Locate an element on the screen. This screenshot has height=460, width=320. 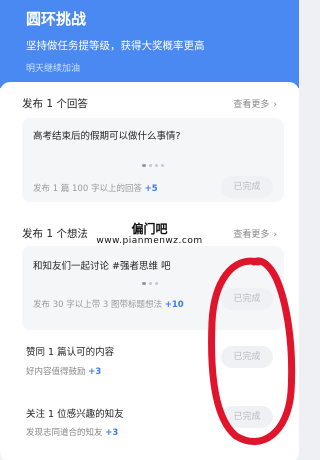
task-desc-text: 发现志同道合的知友 is located at coordinates (64, 433).